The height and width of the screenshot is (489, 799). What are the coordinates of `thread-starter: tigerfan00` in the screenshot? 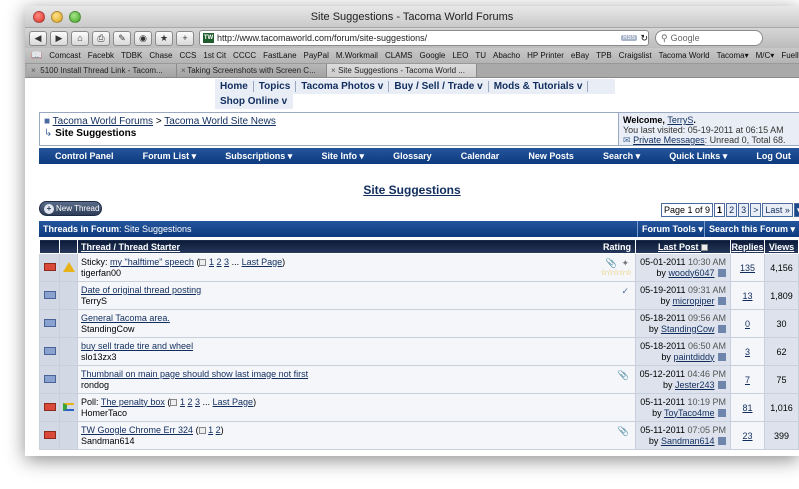 It's located at (358, 273).